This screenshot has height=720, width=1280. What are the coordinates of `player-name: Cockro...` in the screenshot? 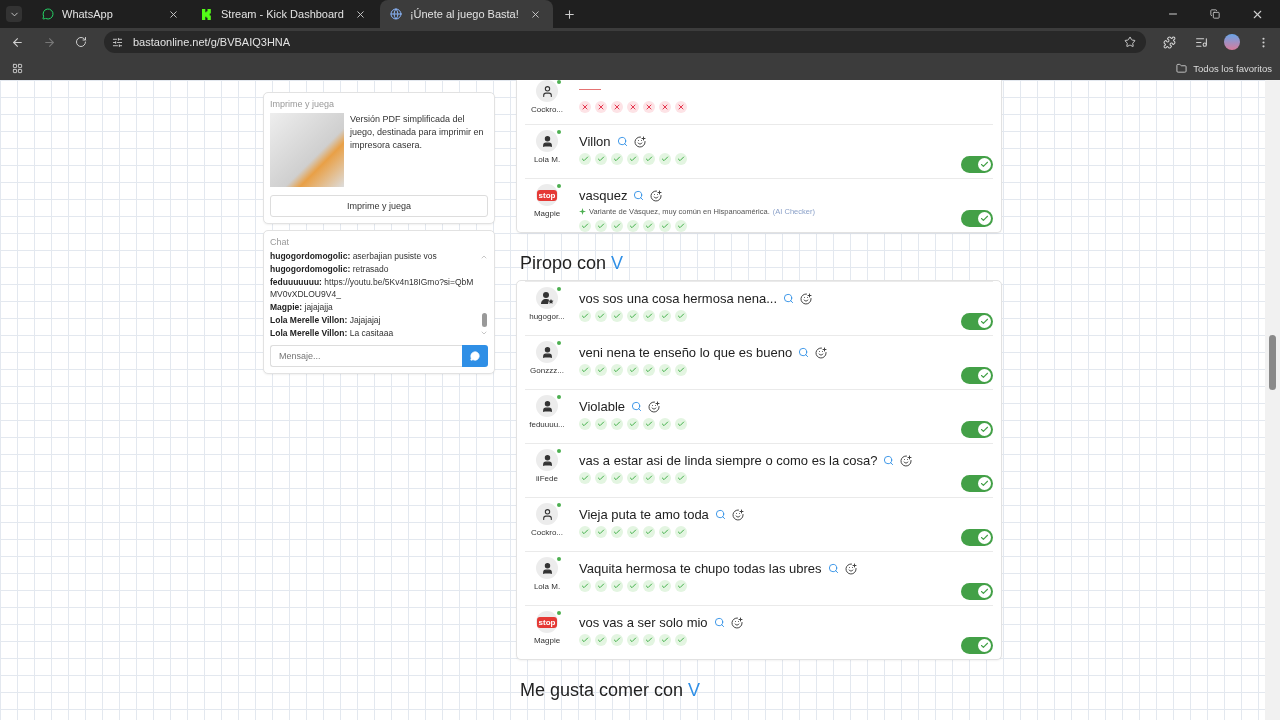 It's located at (547, 109).